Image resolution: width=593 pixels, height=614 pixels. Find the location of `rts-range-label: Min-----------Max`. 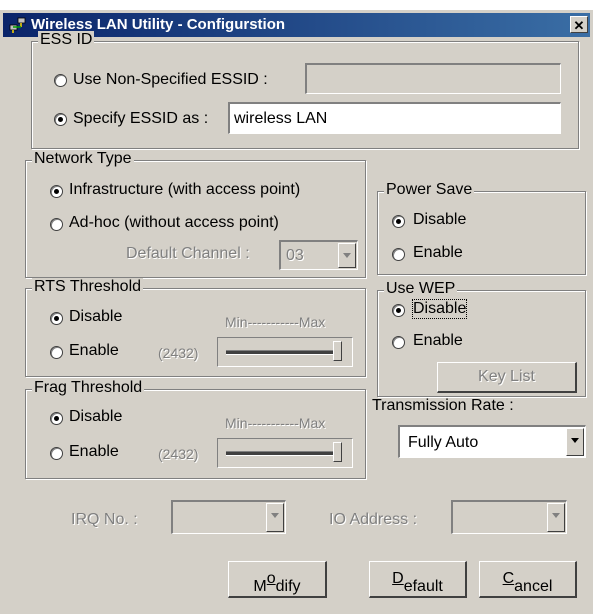

rts-range-label: Min-----------Max is located at coordinates (275, 322).